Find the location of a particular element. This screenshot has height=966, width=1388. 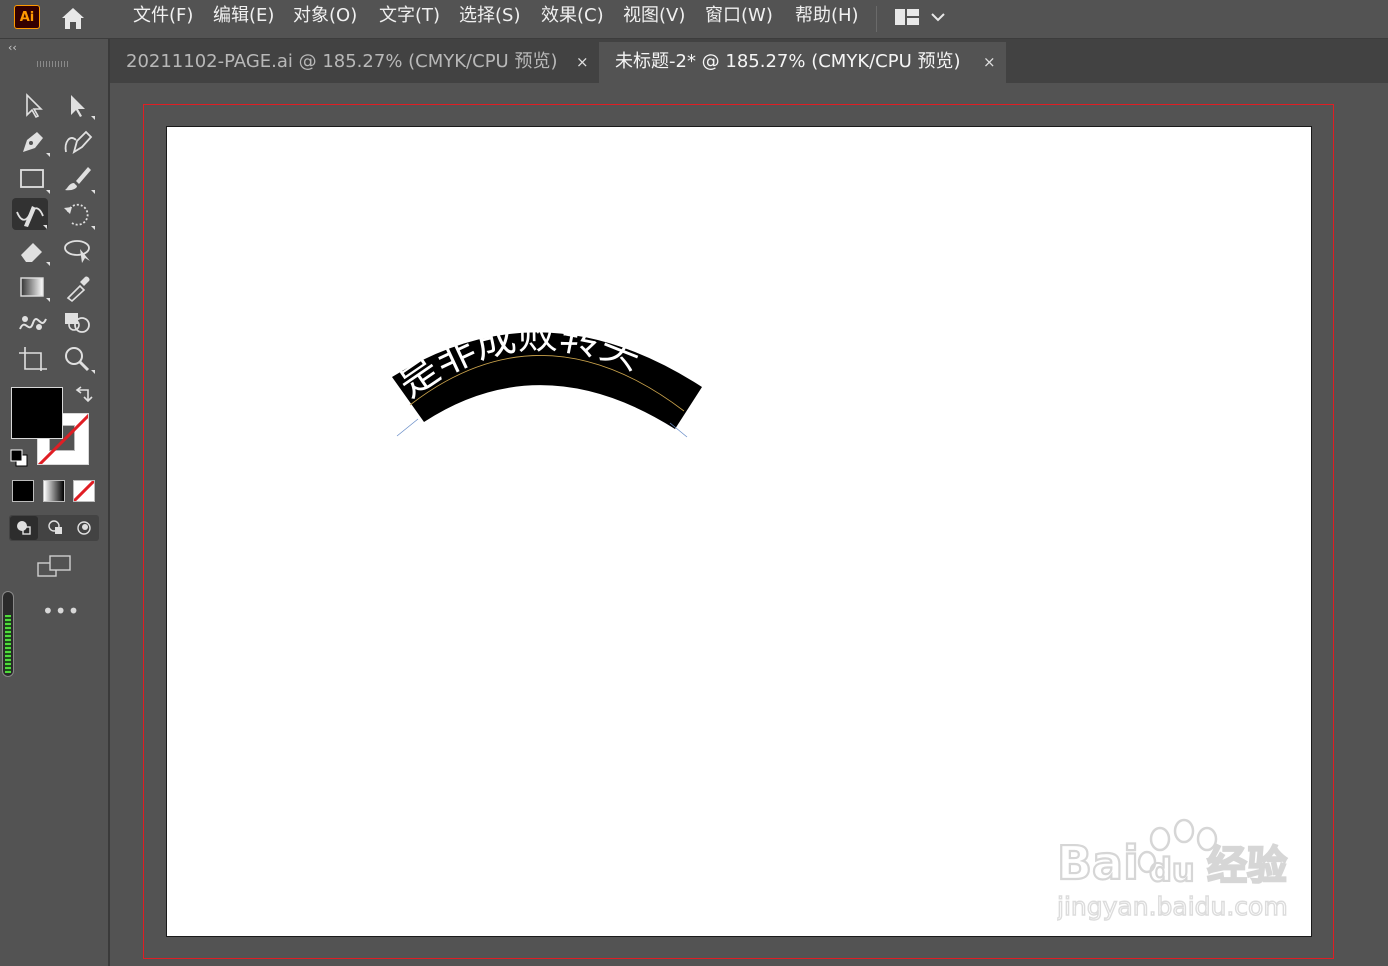

eraser-tool is located at coordinates (33, 251).